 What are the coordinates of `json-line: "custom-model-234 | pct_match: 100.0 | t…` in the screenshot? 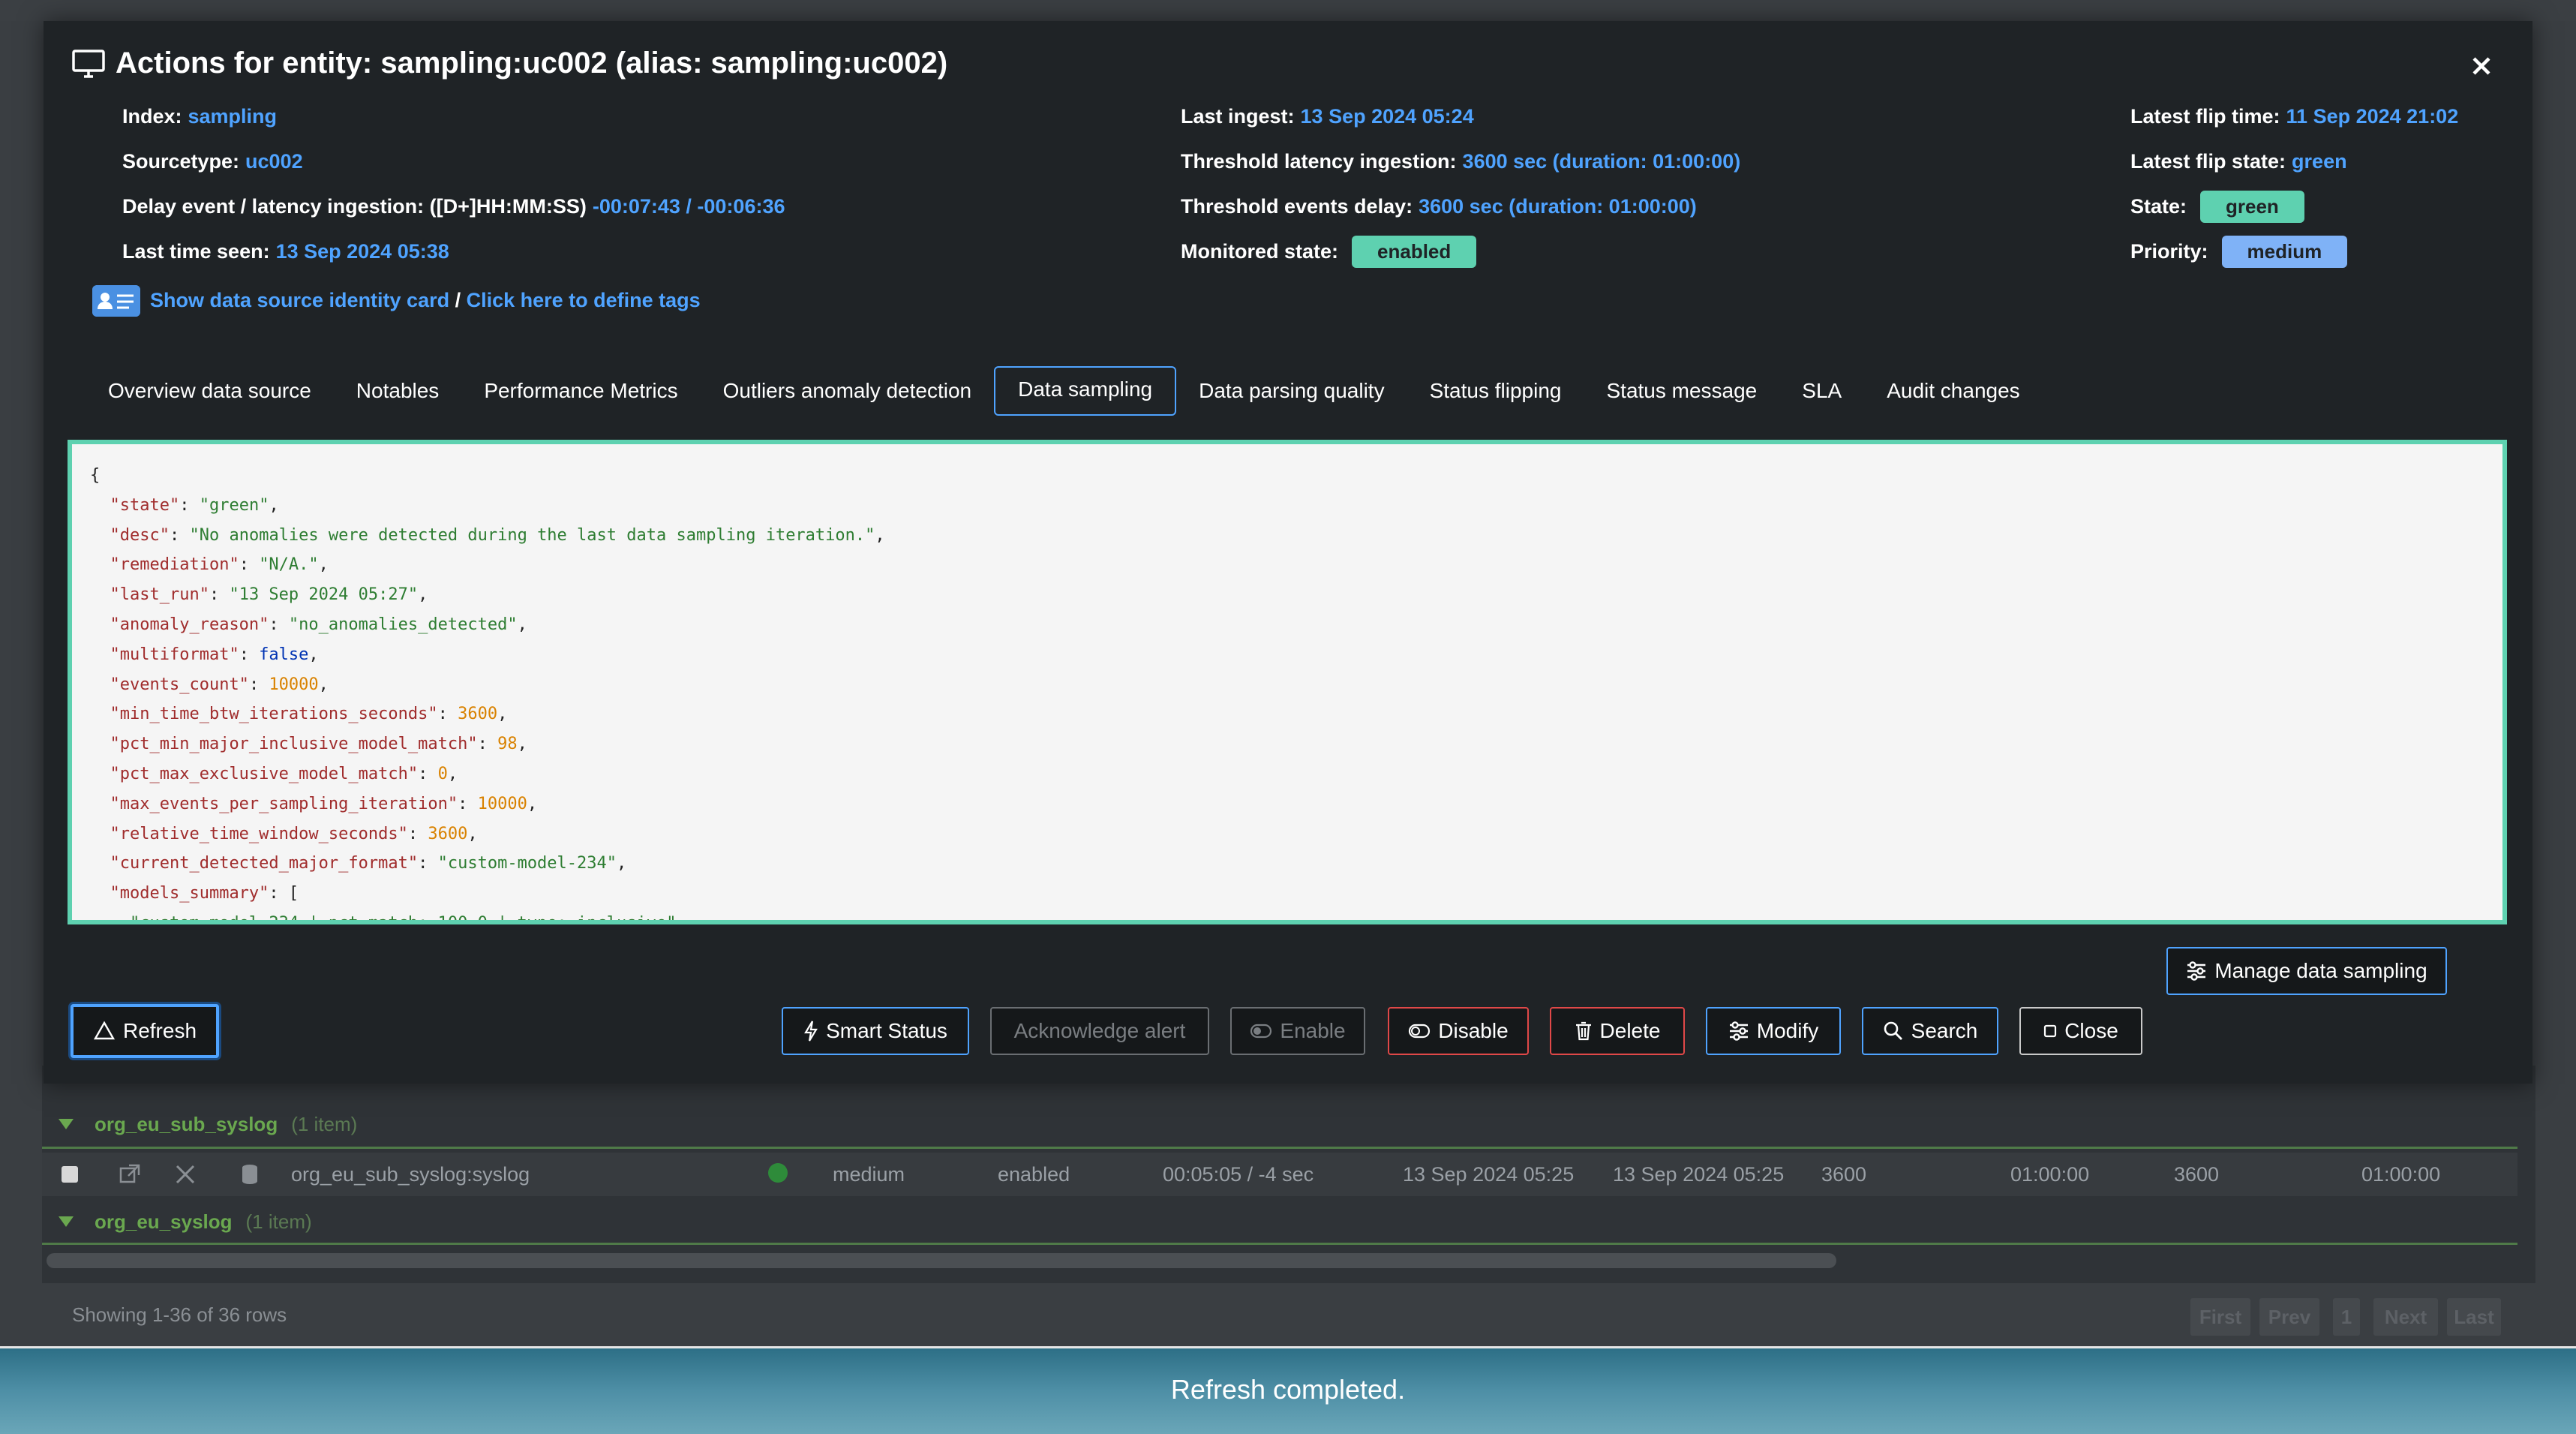 It's located at (403, 919).